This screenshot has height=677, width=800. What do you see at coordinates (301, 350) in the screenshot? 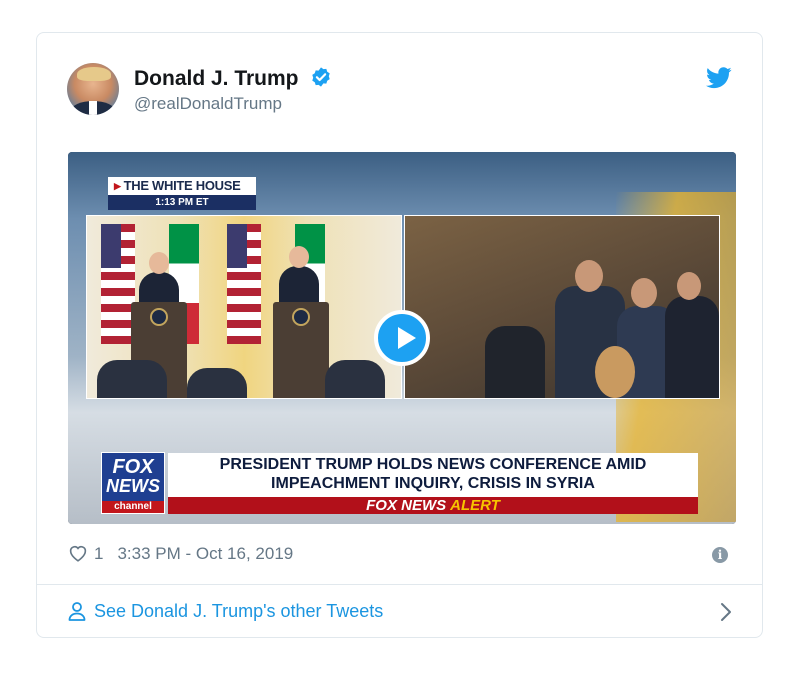
I see `podium-right` at bounding box center [301, 350].